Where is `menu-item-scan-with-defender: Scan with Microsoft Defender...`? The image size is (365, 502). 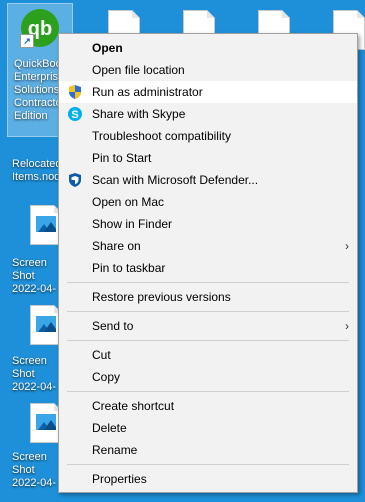 menu-item-scan-with-defender: Scan with Microsoft Defender... is located at coordinates (208, 180).